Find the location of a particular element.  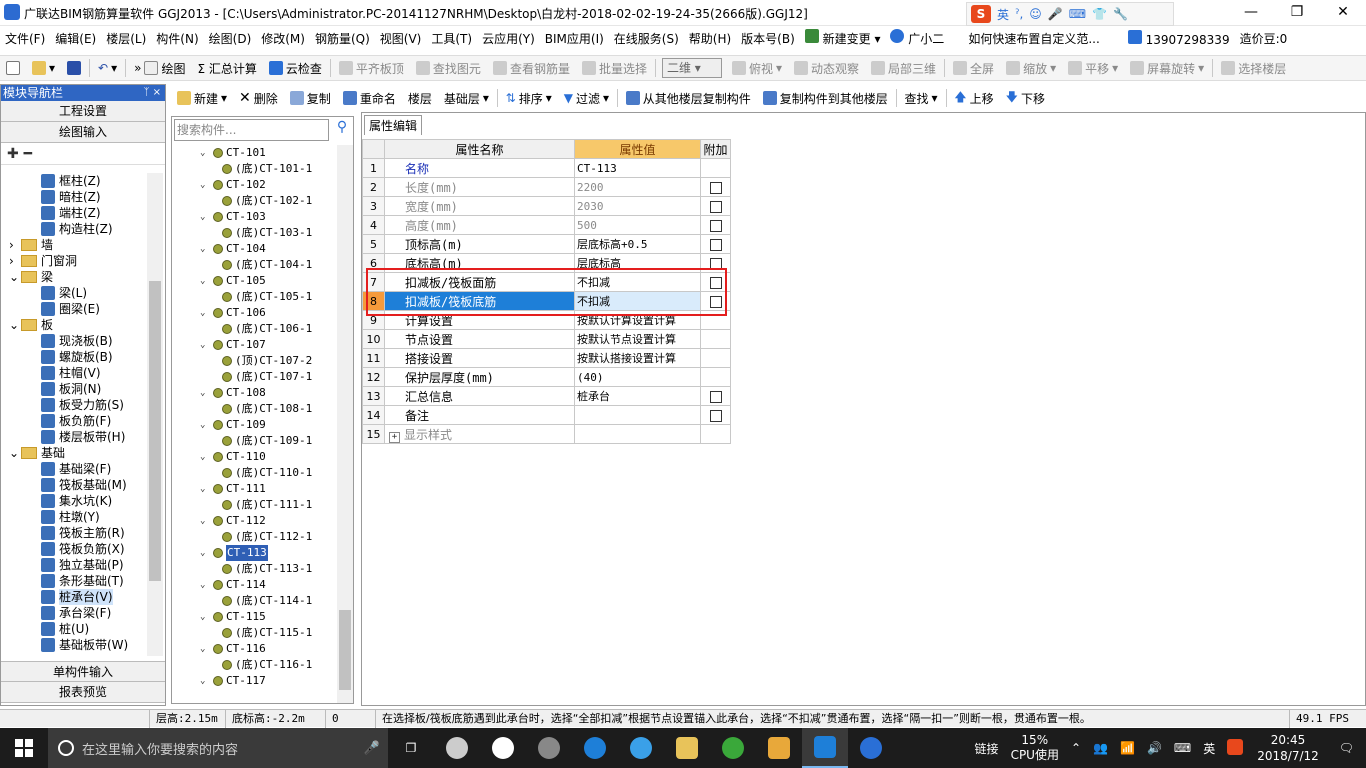

expand-collapse-icon: ✚ ━ is located at coordinates (83, 154).